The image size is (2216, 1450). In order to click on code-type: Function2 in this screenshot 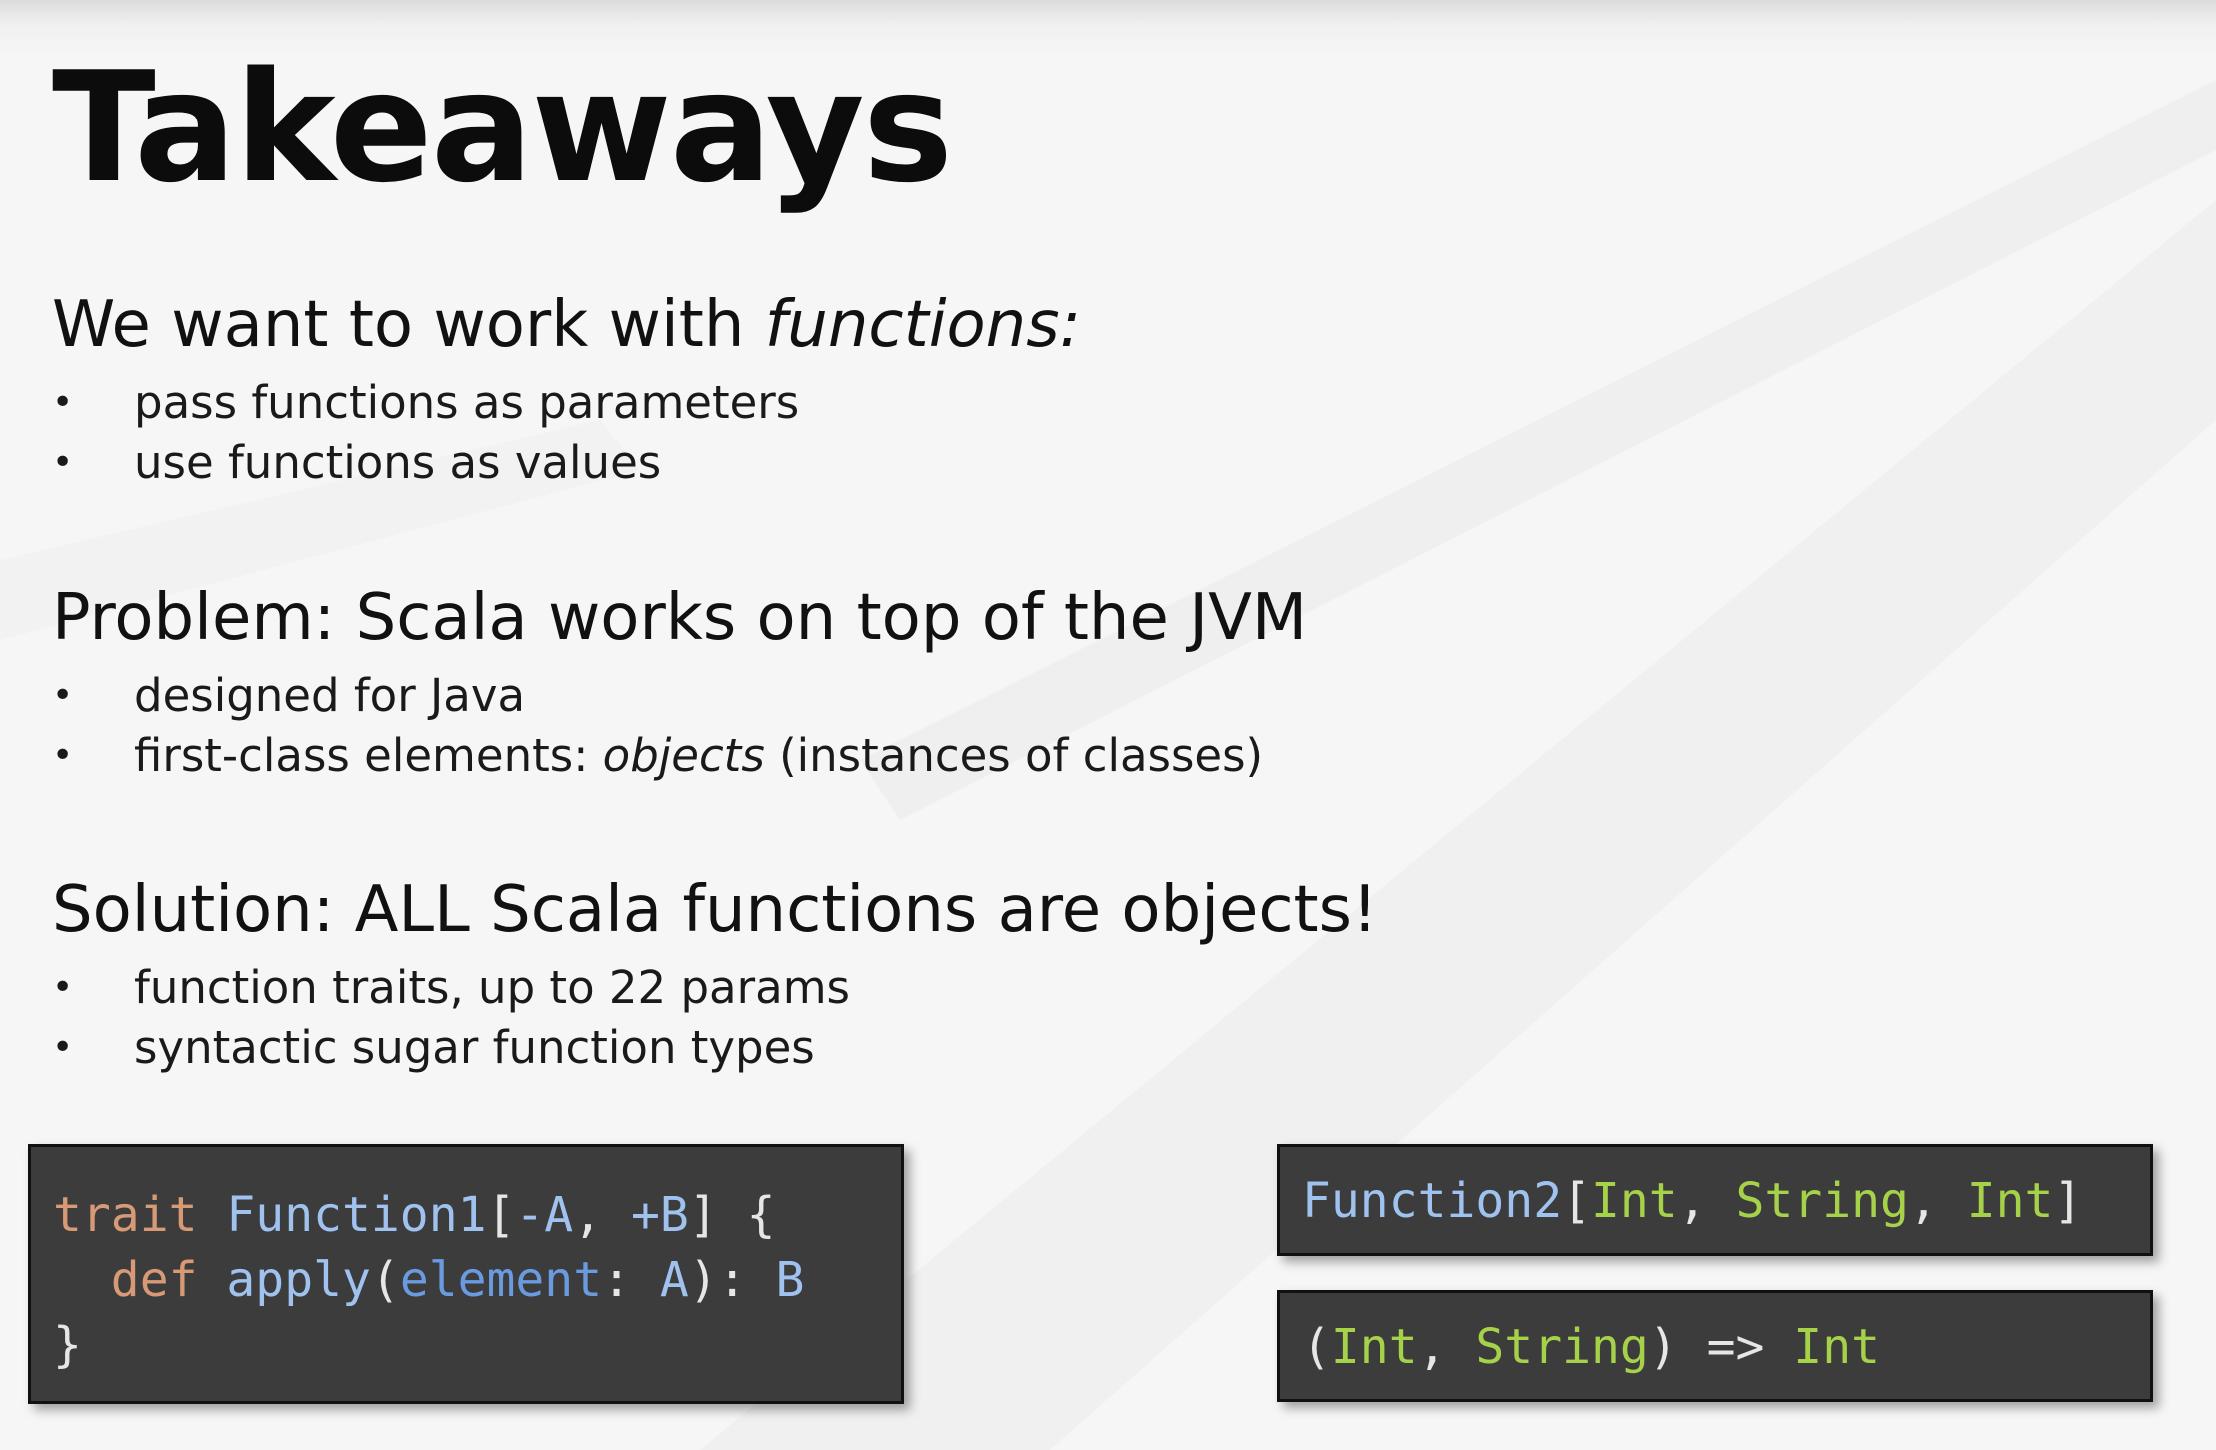, I will do `click(1432, 1201)`.